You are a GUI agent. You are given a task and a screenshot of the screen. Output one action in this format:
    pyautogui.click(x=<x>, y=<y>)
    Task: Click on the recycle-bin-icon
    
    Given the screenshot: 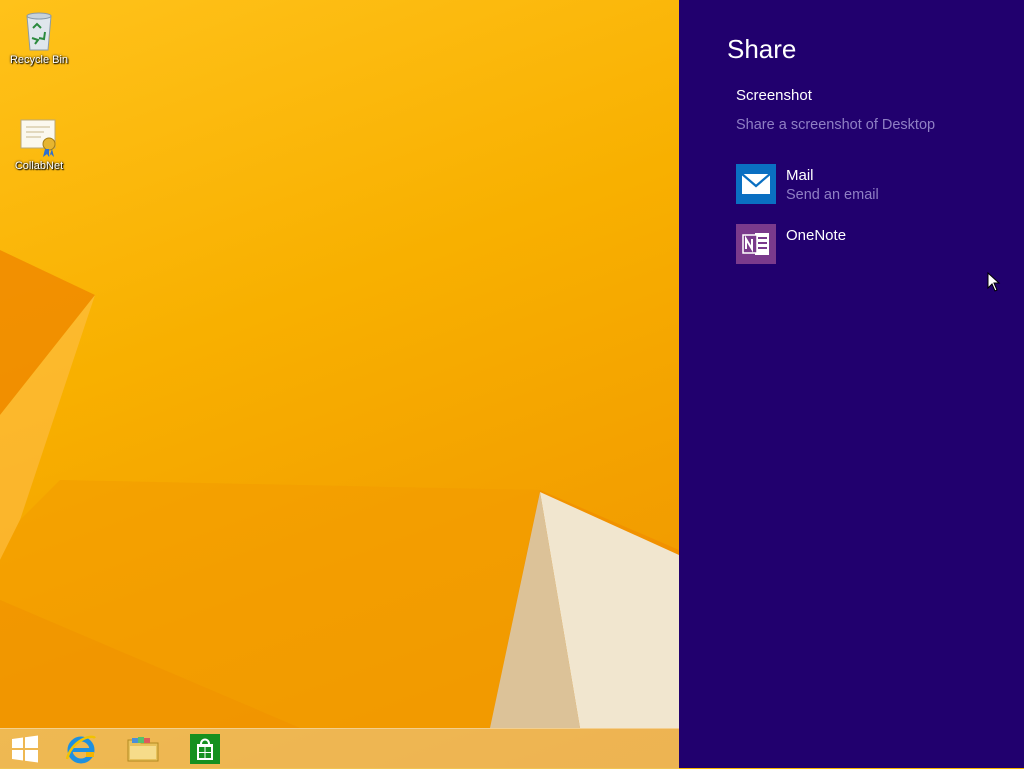 What is the action you would take?
    pyautogui.click(x=39, y=31)
    